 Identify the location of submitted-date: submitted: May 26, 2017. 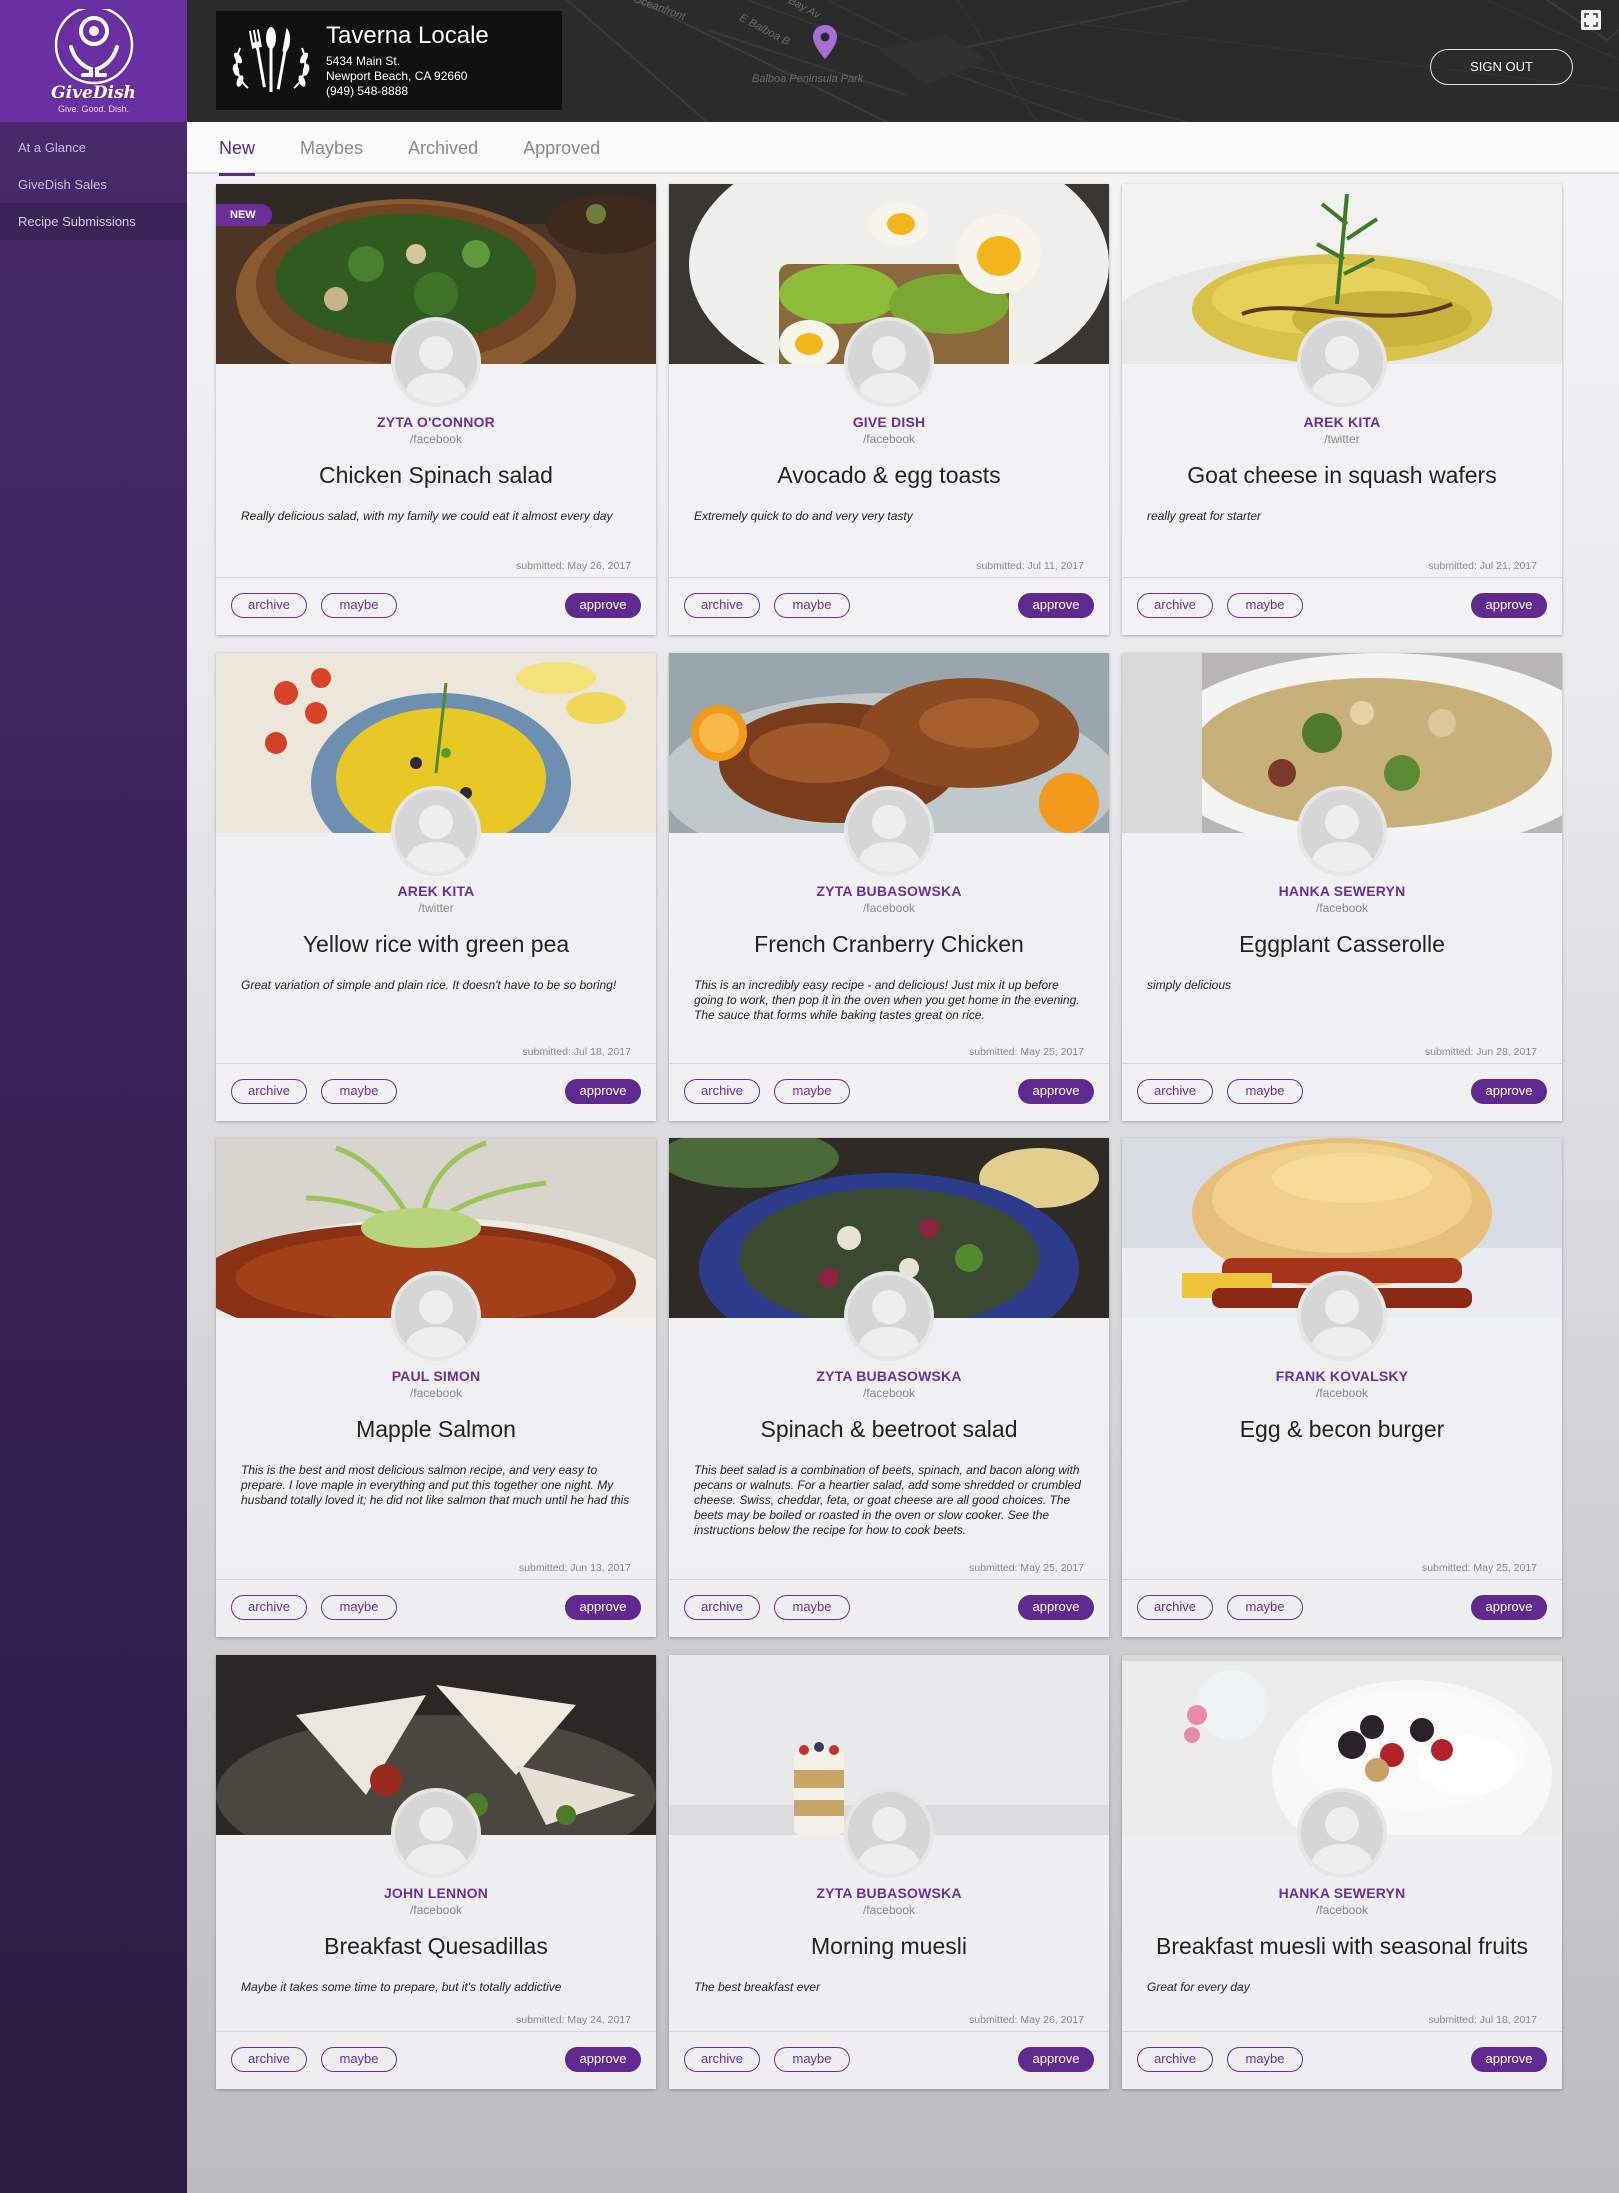
(1026, 2020).